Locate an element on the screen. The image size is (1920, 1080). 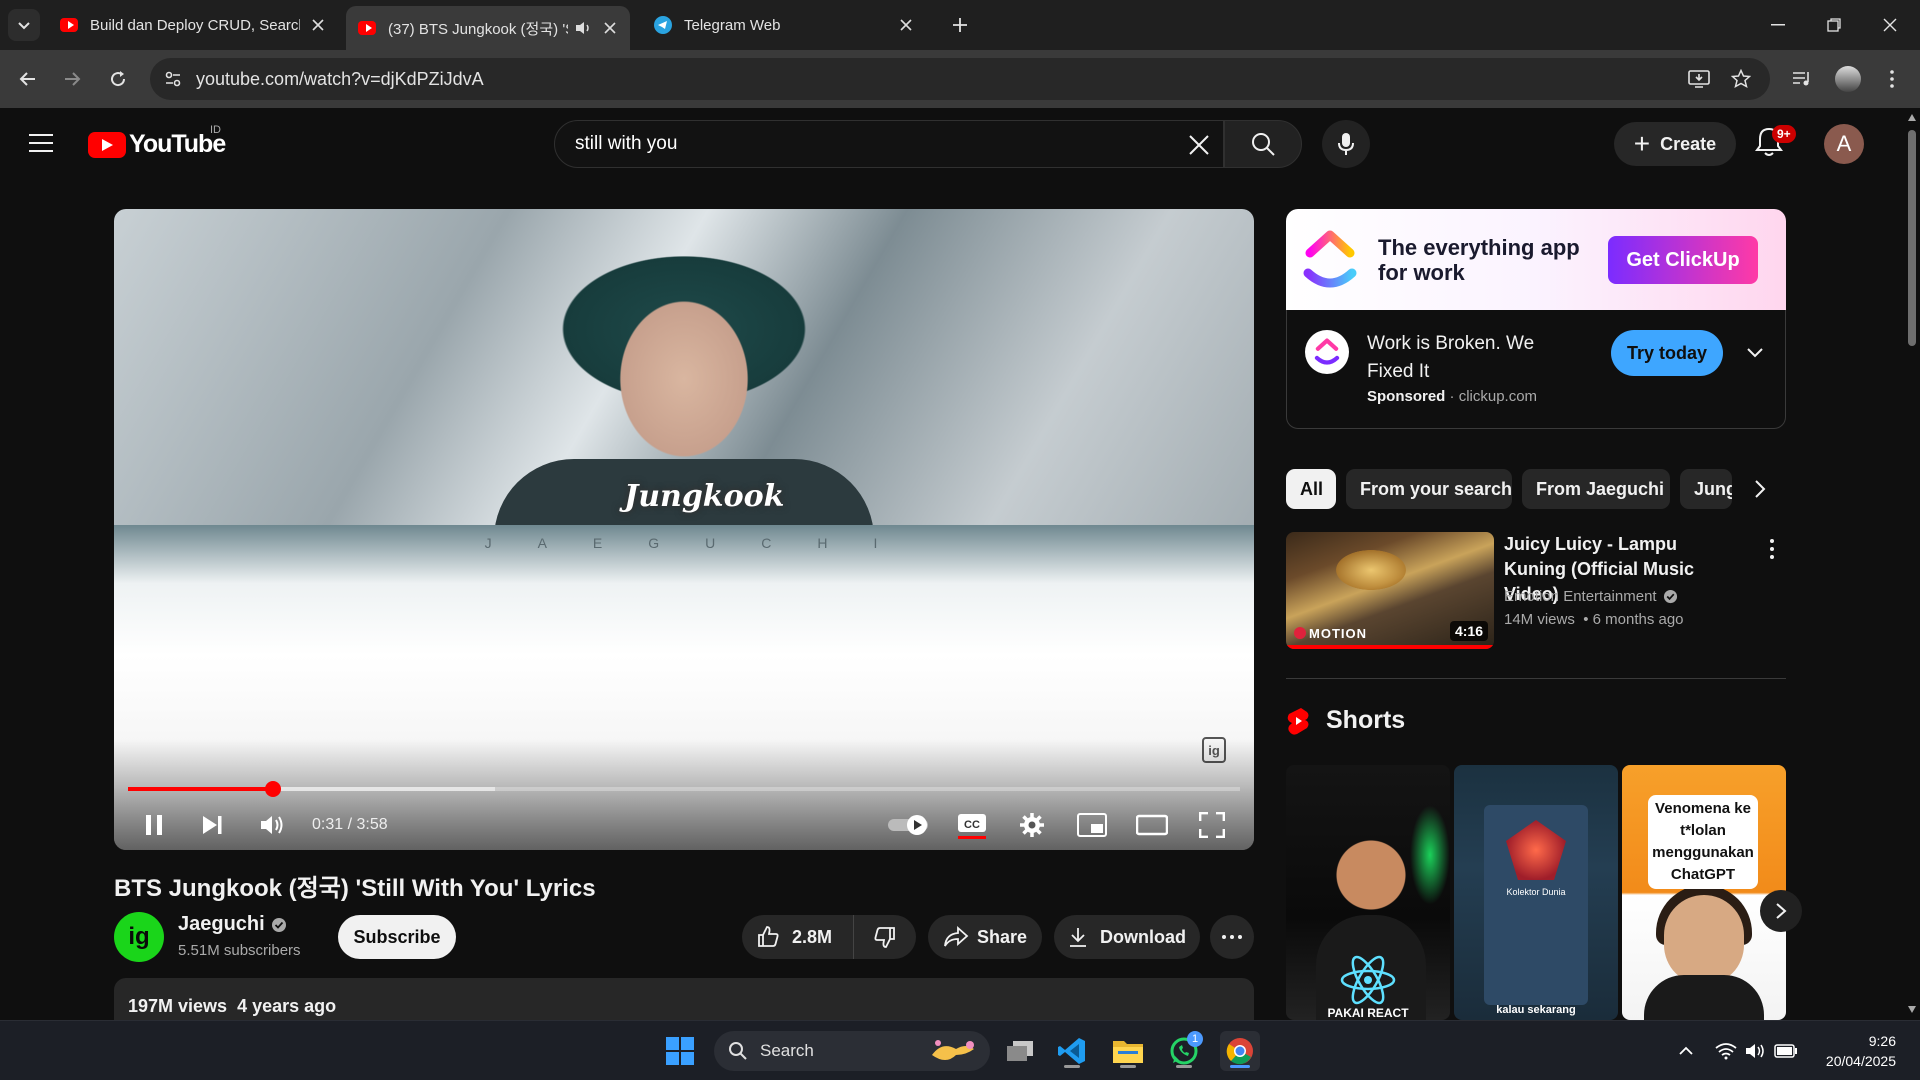
reload-button is located at coordinates (118, 79).